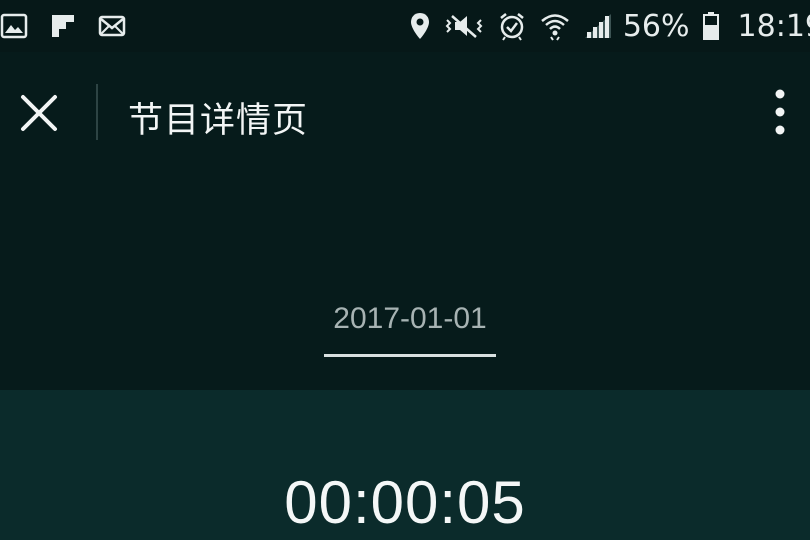 Image resolution: width=810 pixels, height=540 pixels. What do you see at coordinates (656, 26) in the screenshot?
I see `battery-percent: 56%` at bounding box center [656, 26].